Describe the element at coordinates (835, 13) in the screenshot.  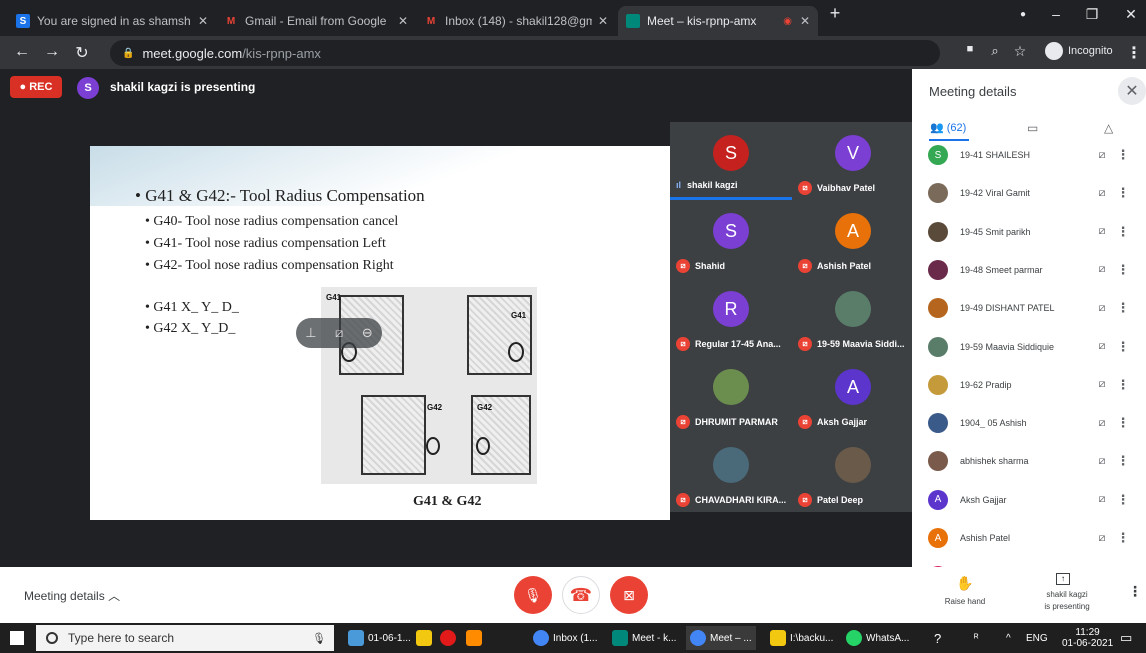
I see `new-tab-icon: +` at that location.